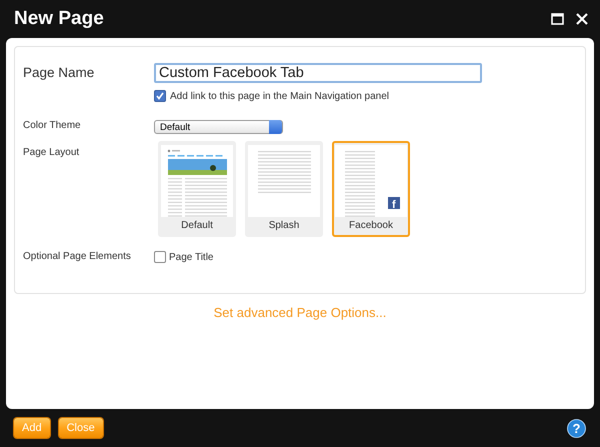 The width and height of the screenshot is (600, 447). I want to click on checkbox-label: Page Title, so click(191, 257).